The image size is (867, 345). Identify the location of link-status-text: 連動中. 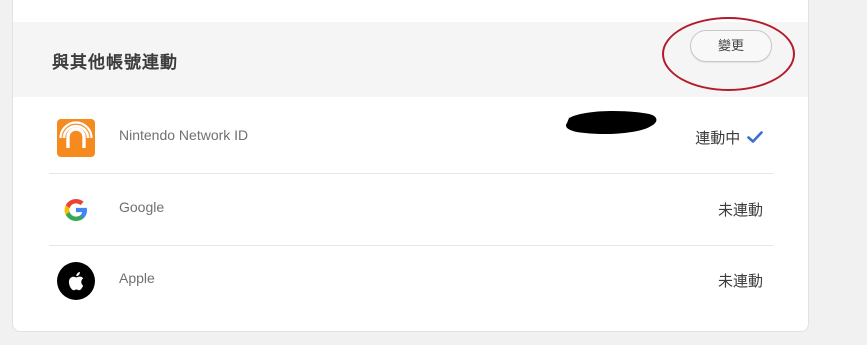
(718, 138).